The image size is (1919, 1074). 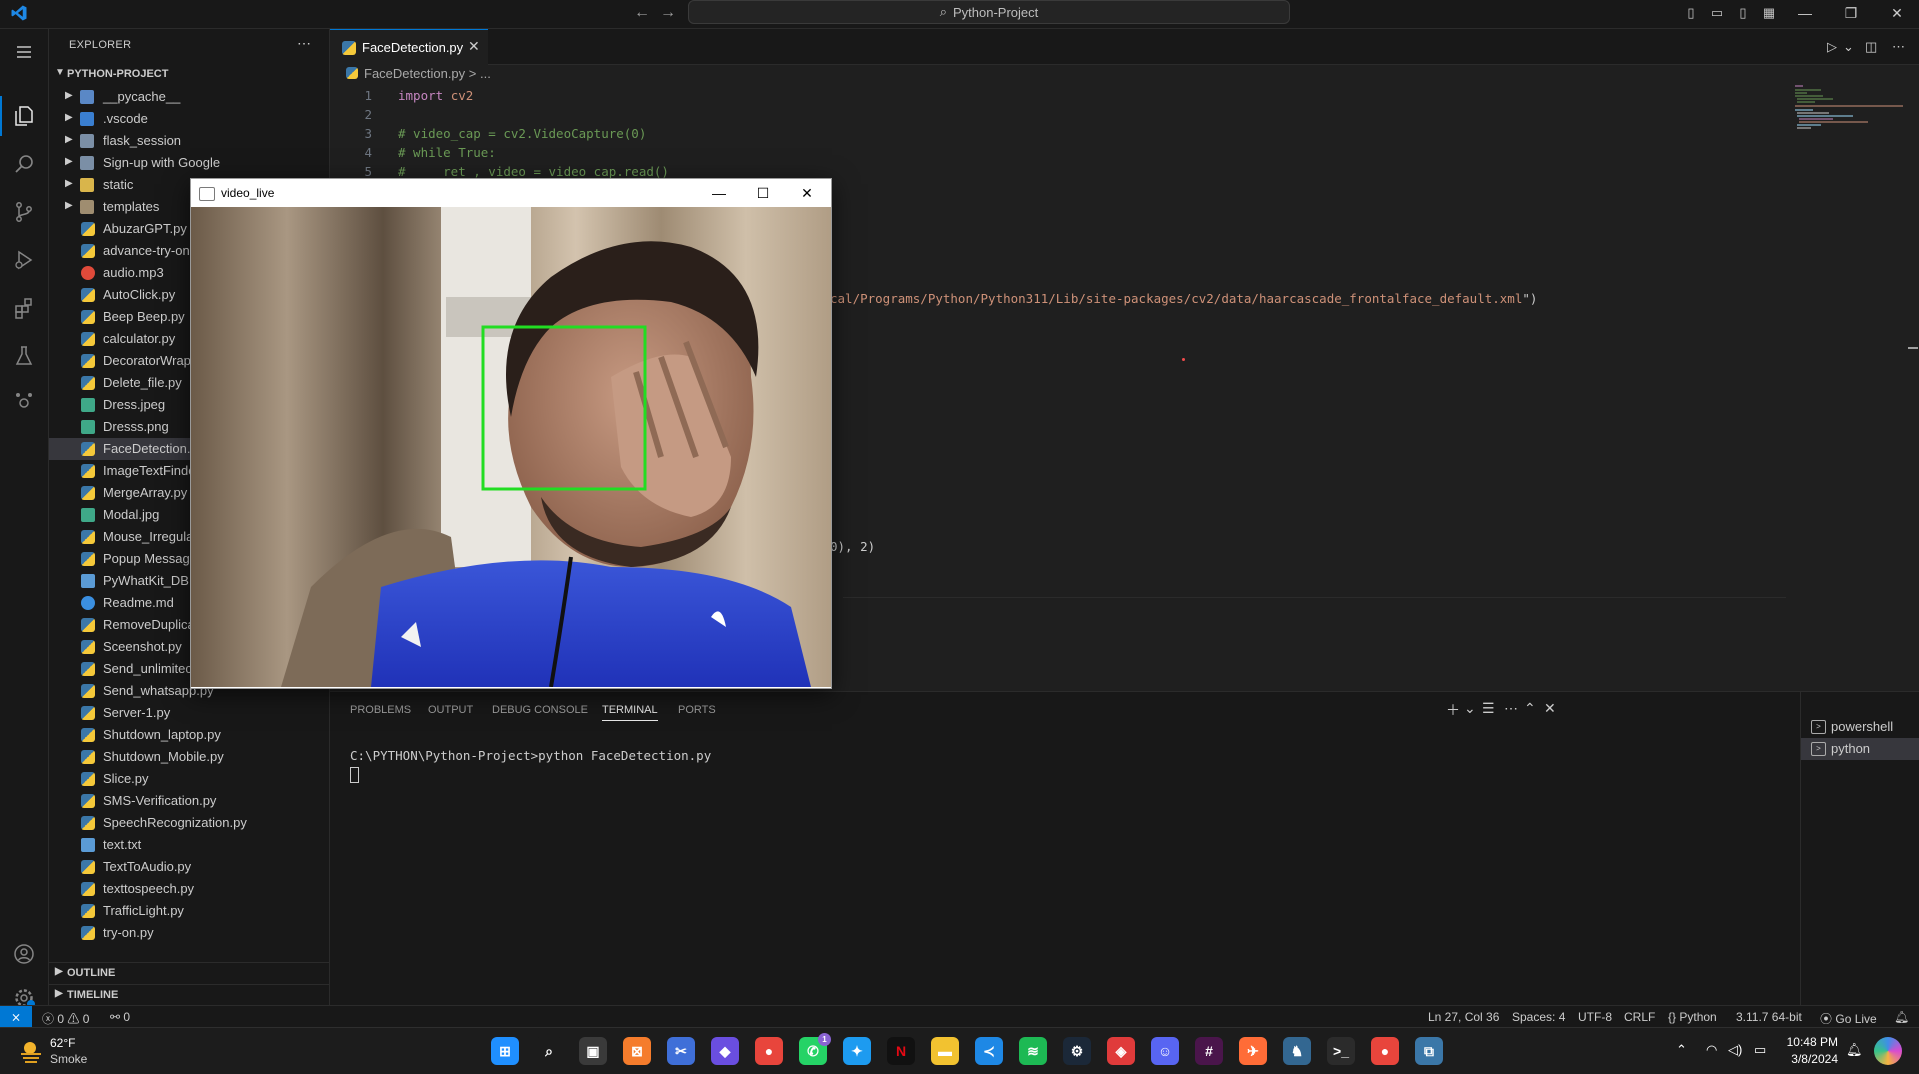 What do you see at coordinates (1030, 97) in the screenshot?
I see `code-line: 1 import cv2` at bounding box center [1030, 97].